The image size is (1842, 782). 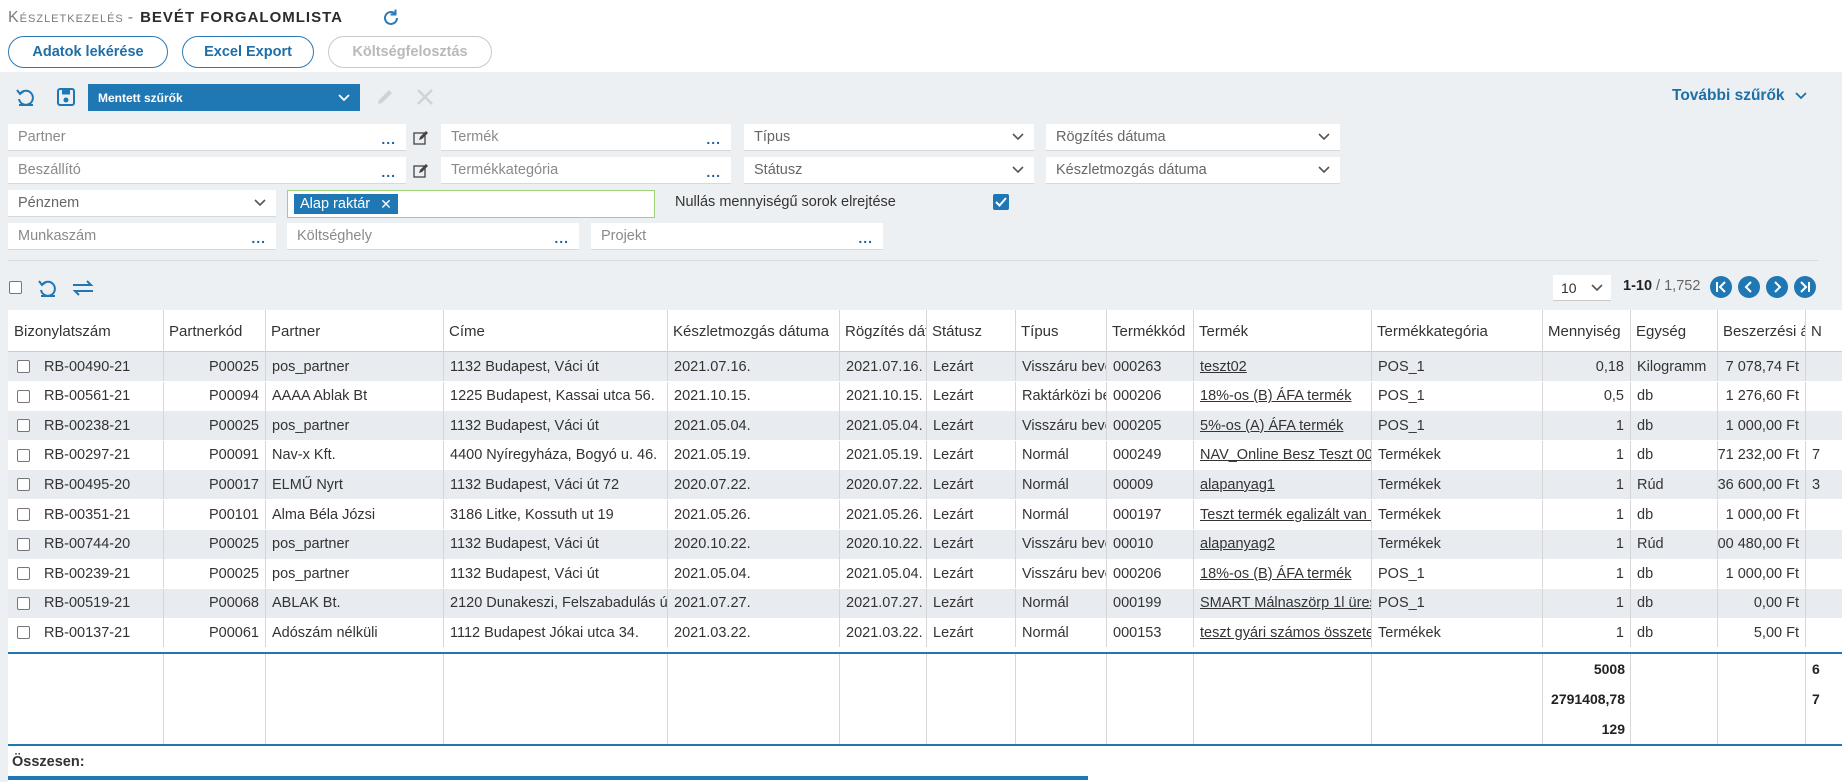 What do you see at coordinates (66, 17) in the screenshot?
I see `breadcrumb-module: Készletkezelés` at bounding box center [66, 17].